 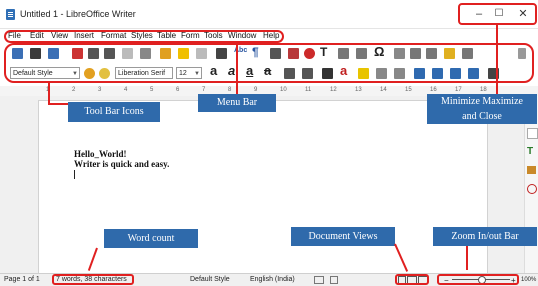 I want to click on ruler-tick: 7, so click(x=204, y=90).